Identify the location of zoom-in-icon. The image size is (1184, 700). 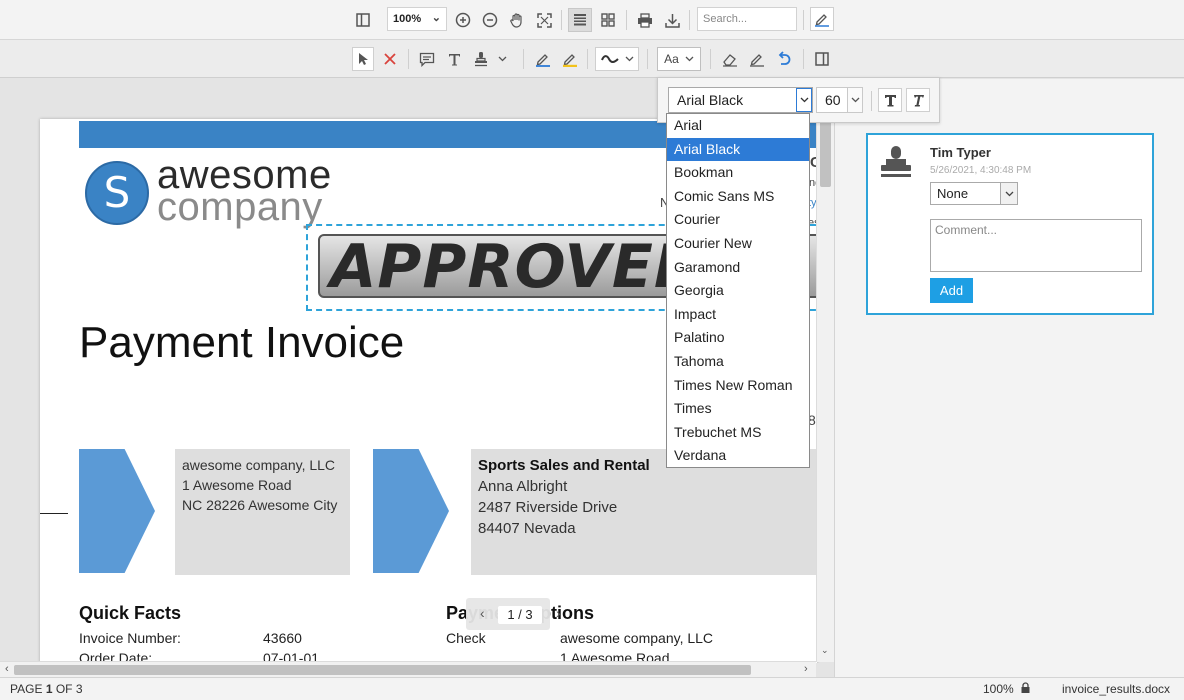
(463, 20).